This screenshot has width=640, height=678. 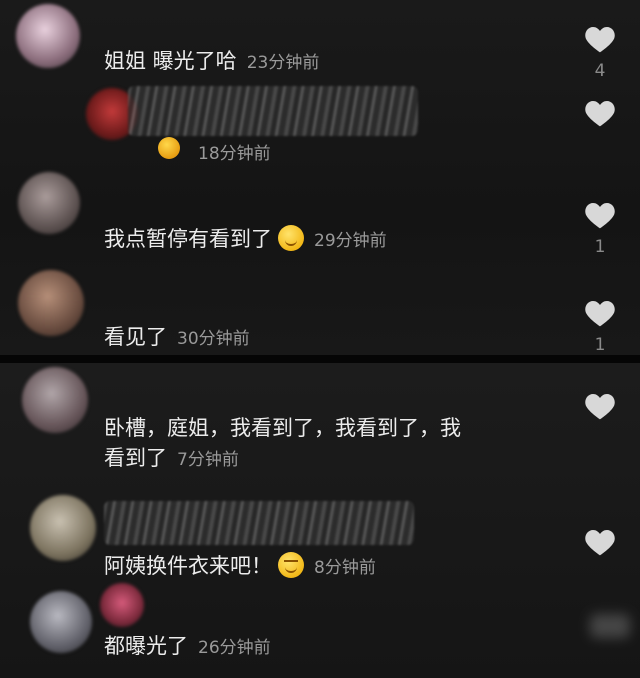 I want to click on comment-time: 30分钟前, so click(x=213, y=339).